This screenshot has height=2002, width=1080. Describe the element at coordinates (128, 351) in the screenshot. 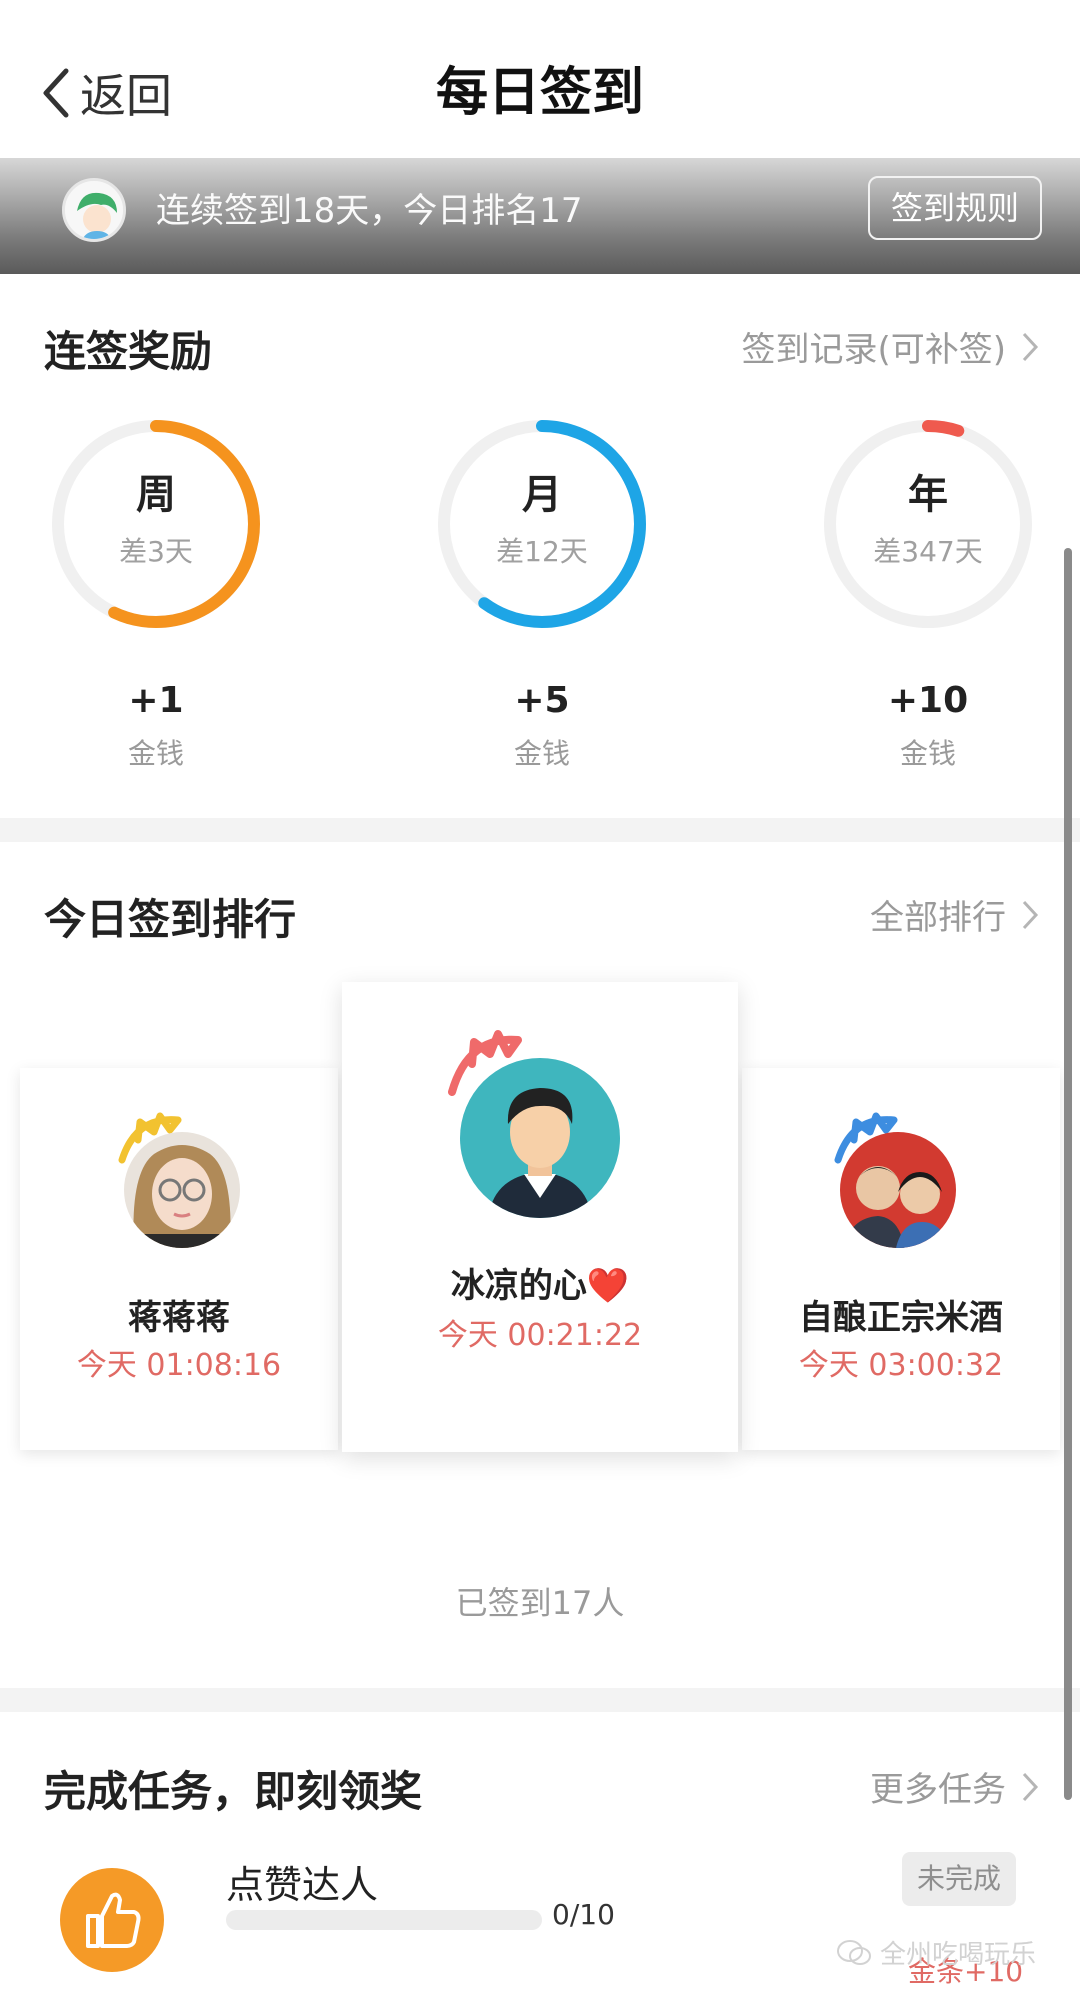

I see `streak-section-title: 连签奖励` at that location.